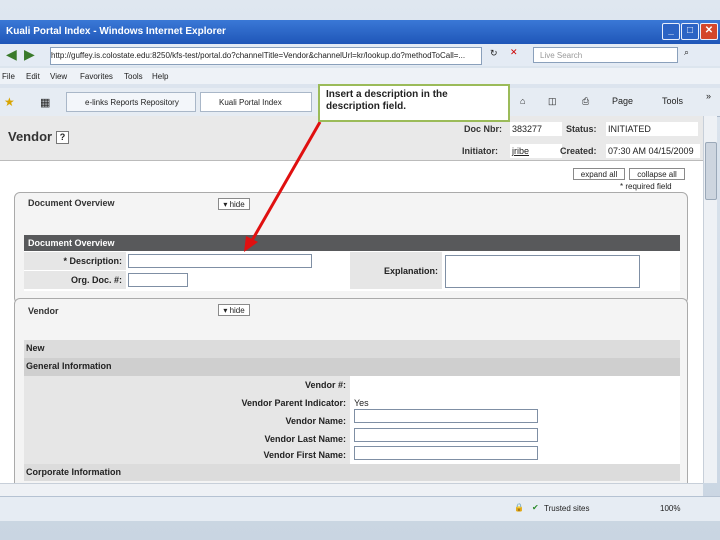 This screenshot has width=720, height=540. Describe the element at coordinates (283, 186) in the screenshot. I see `annotation-arrow` at that location.